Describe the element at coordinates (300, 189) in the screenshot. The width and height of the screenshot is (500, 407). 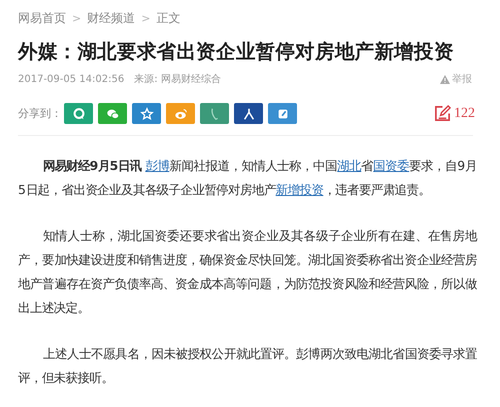
I see `inline-link: 新增投资` at that location.